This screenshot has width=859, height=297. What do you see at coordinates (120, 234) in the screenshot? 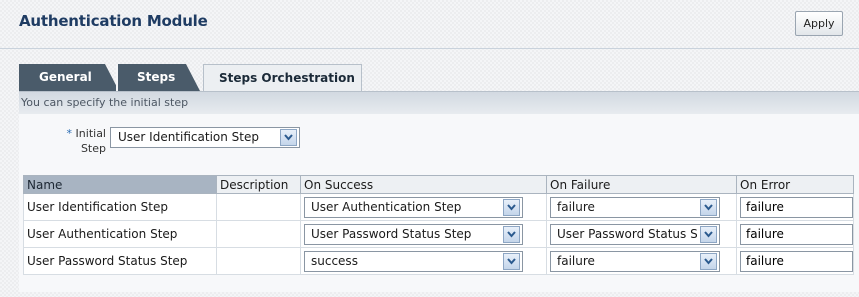
I see `step-name: User Authentication Step` at bounding box center [120, 234].